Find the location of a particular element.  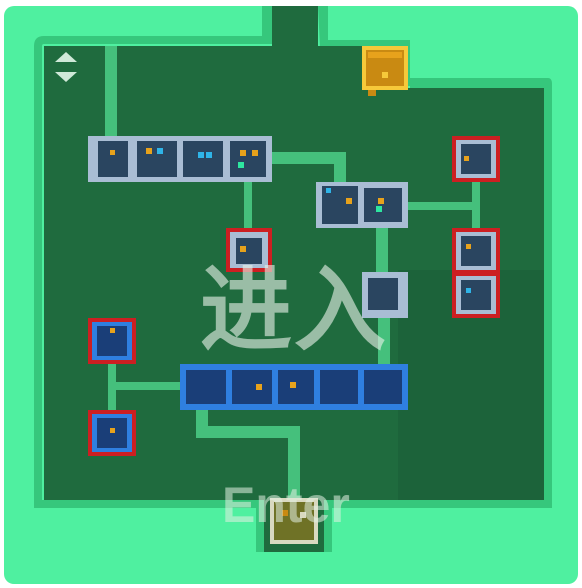

chevron-down-icon is located at coordinates (66, 77).